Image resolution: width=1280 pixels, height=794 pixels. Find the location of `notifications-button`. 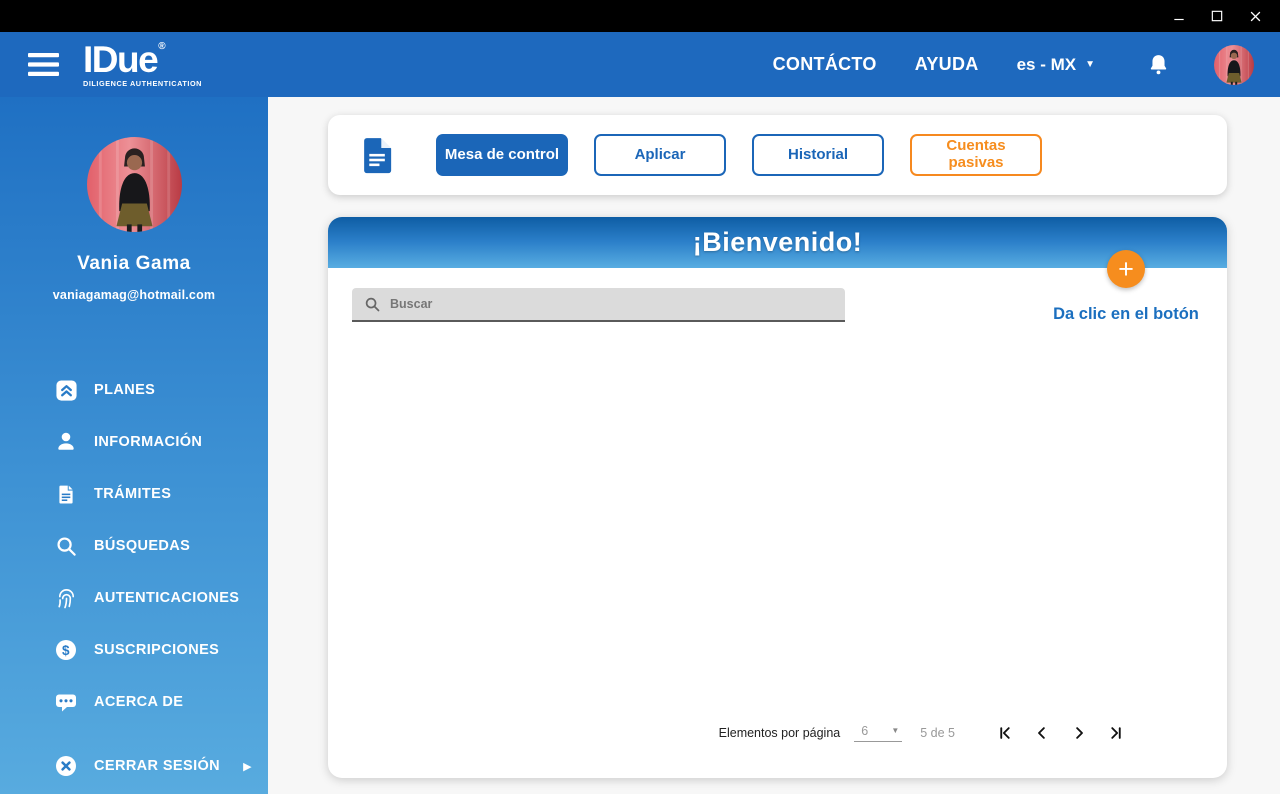

notifications-button is located at coordinates (1158, 64).